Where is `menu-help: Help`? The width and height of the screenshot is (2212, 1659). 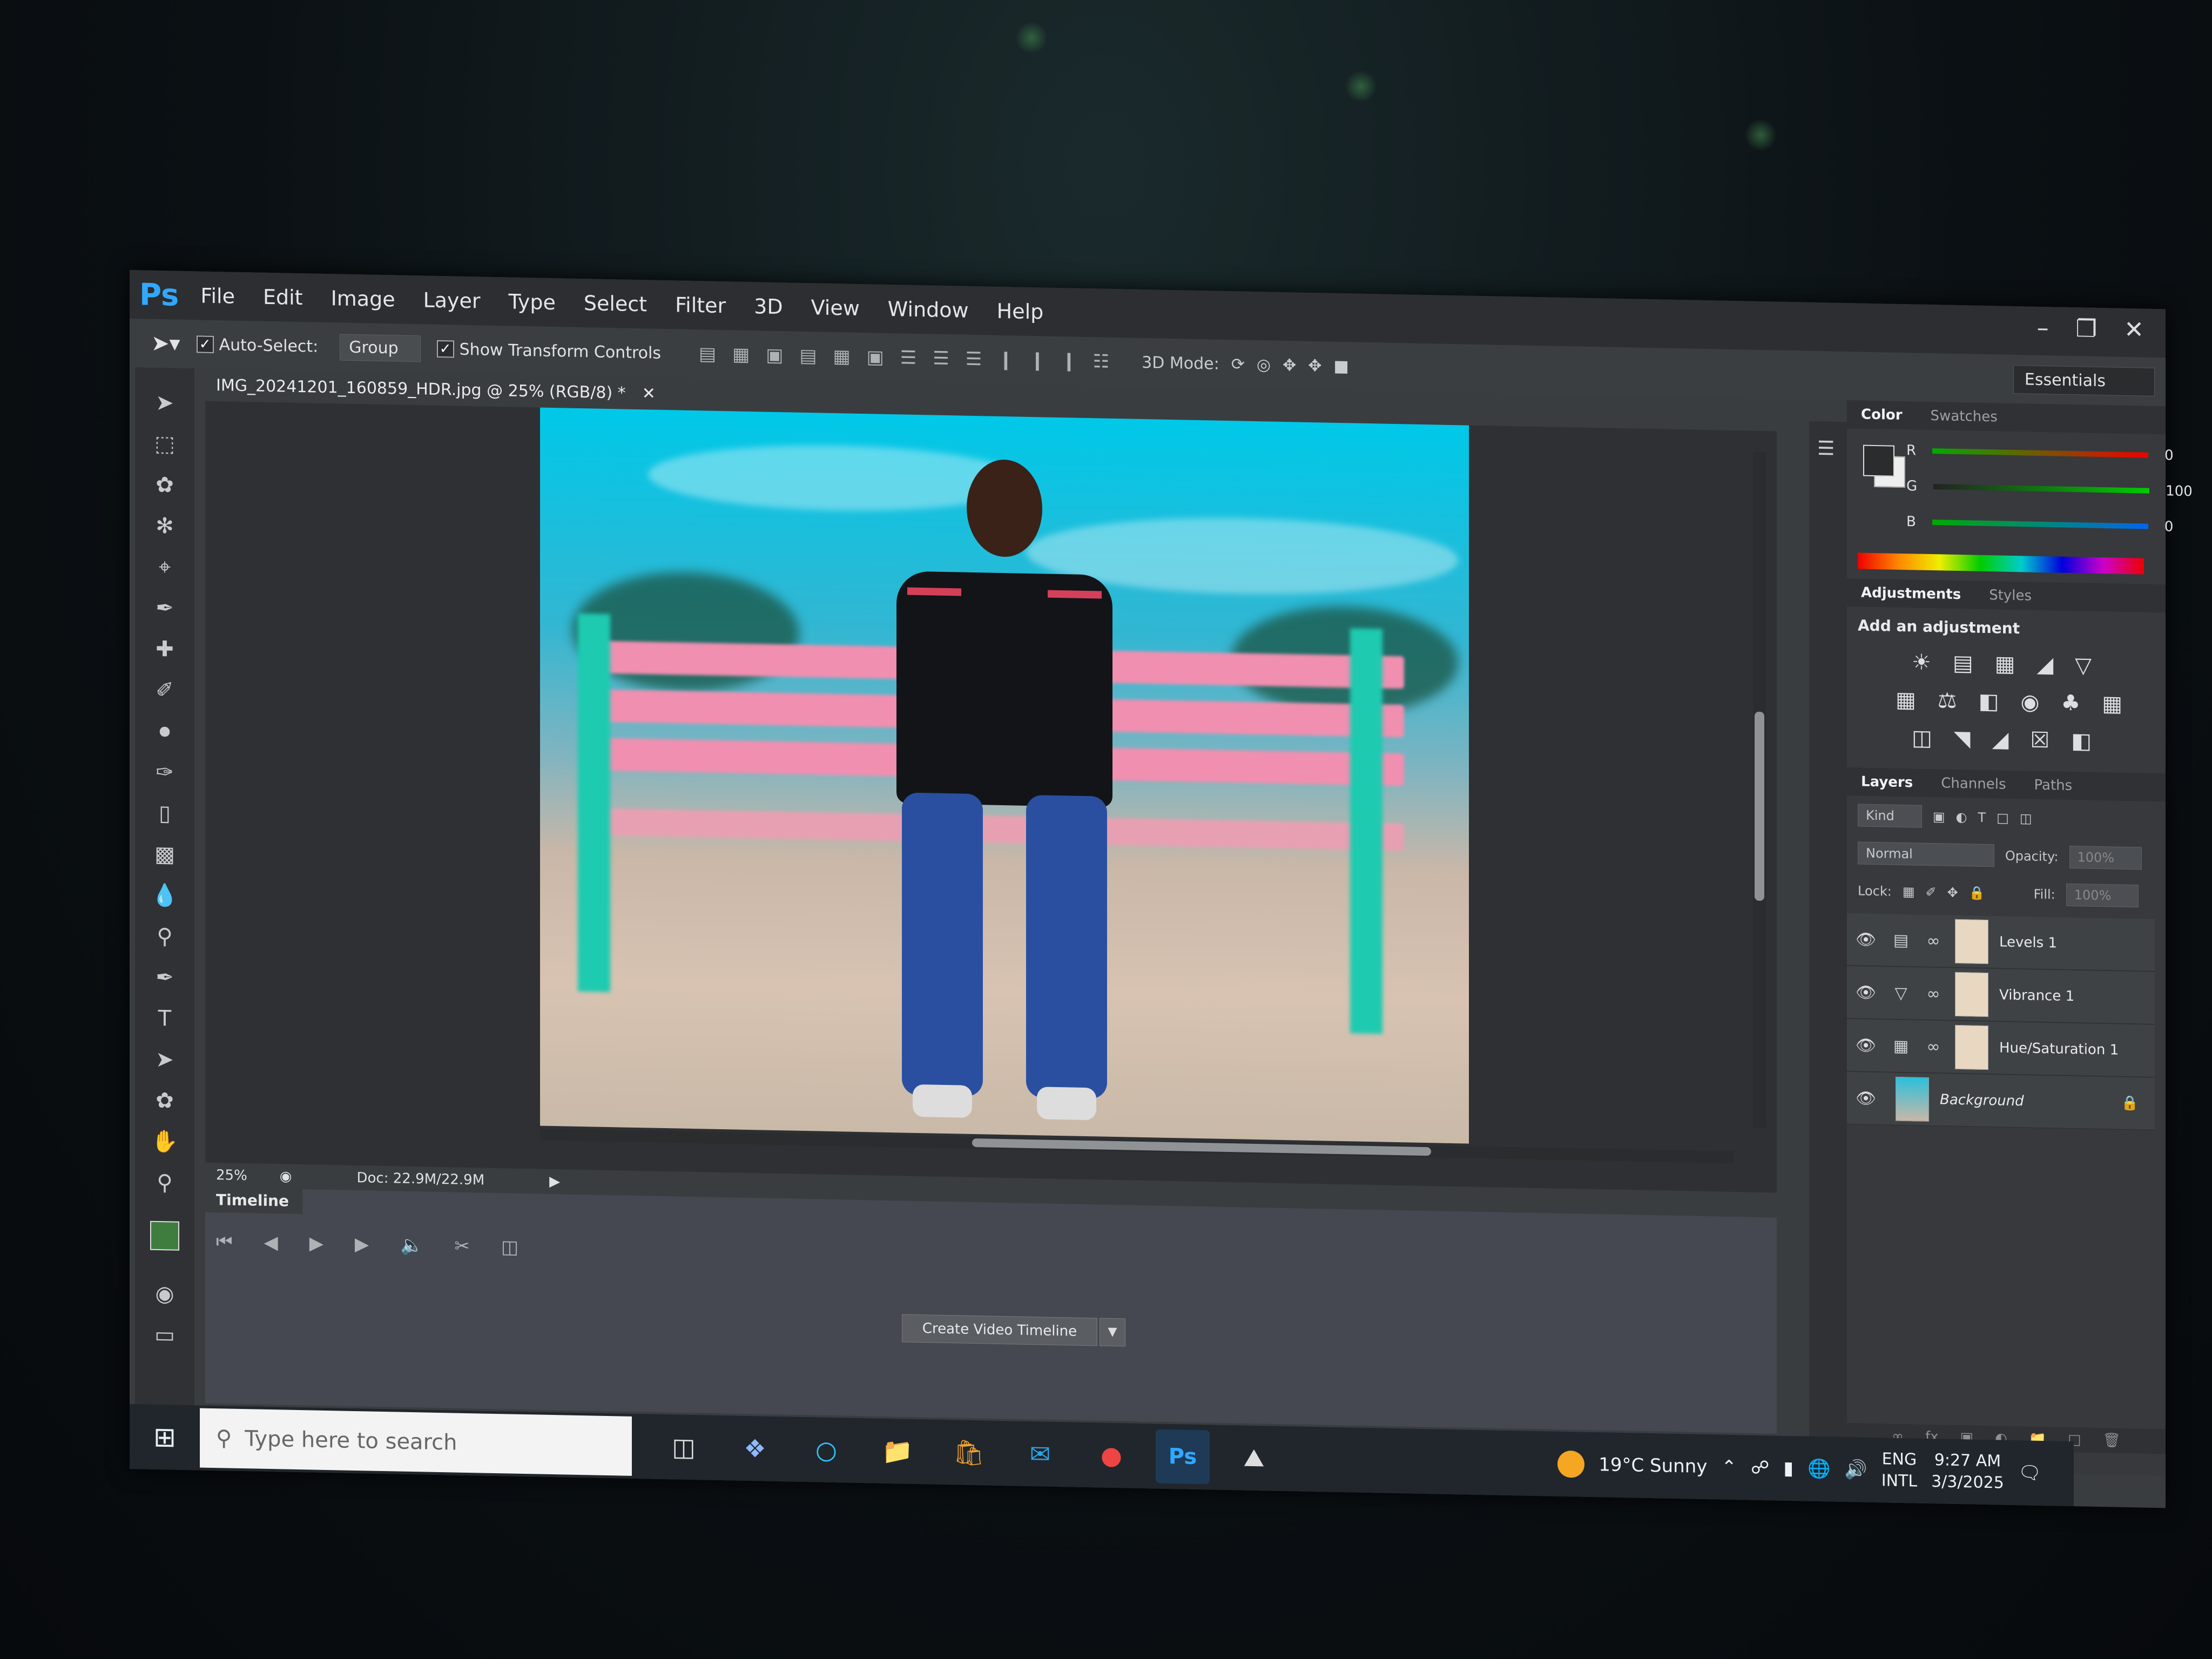 menu-help: Help is located at coordinates (1020, 311).